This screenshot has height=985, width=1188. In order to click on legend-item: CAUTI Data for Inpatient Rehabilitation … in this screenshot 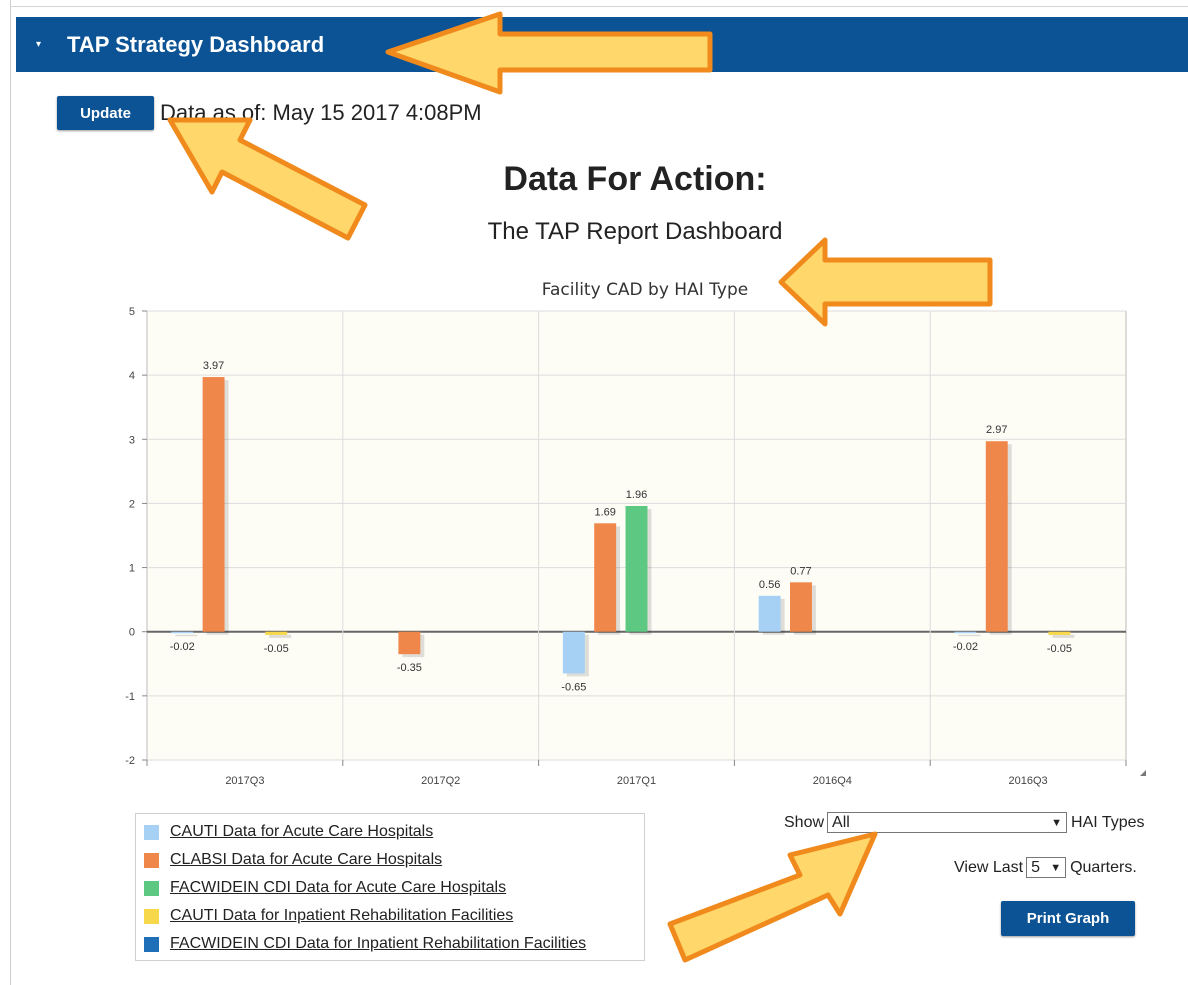, I will do `click(328, 916)`.